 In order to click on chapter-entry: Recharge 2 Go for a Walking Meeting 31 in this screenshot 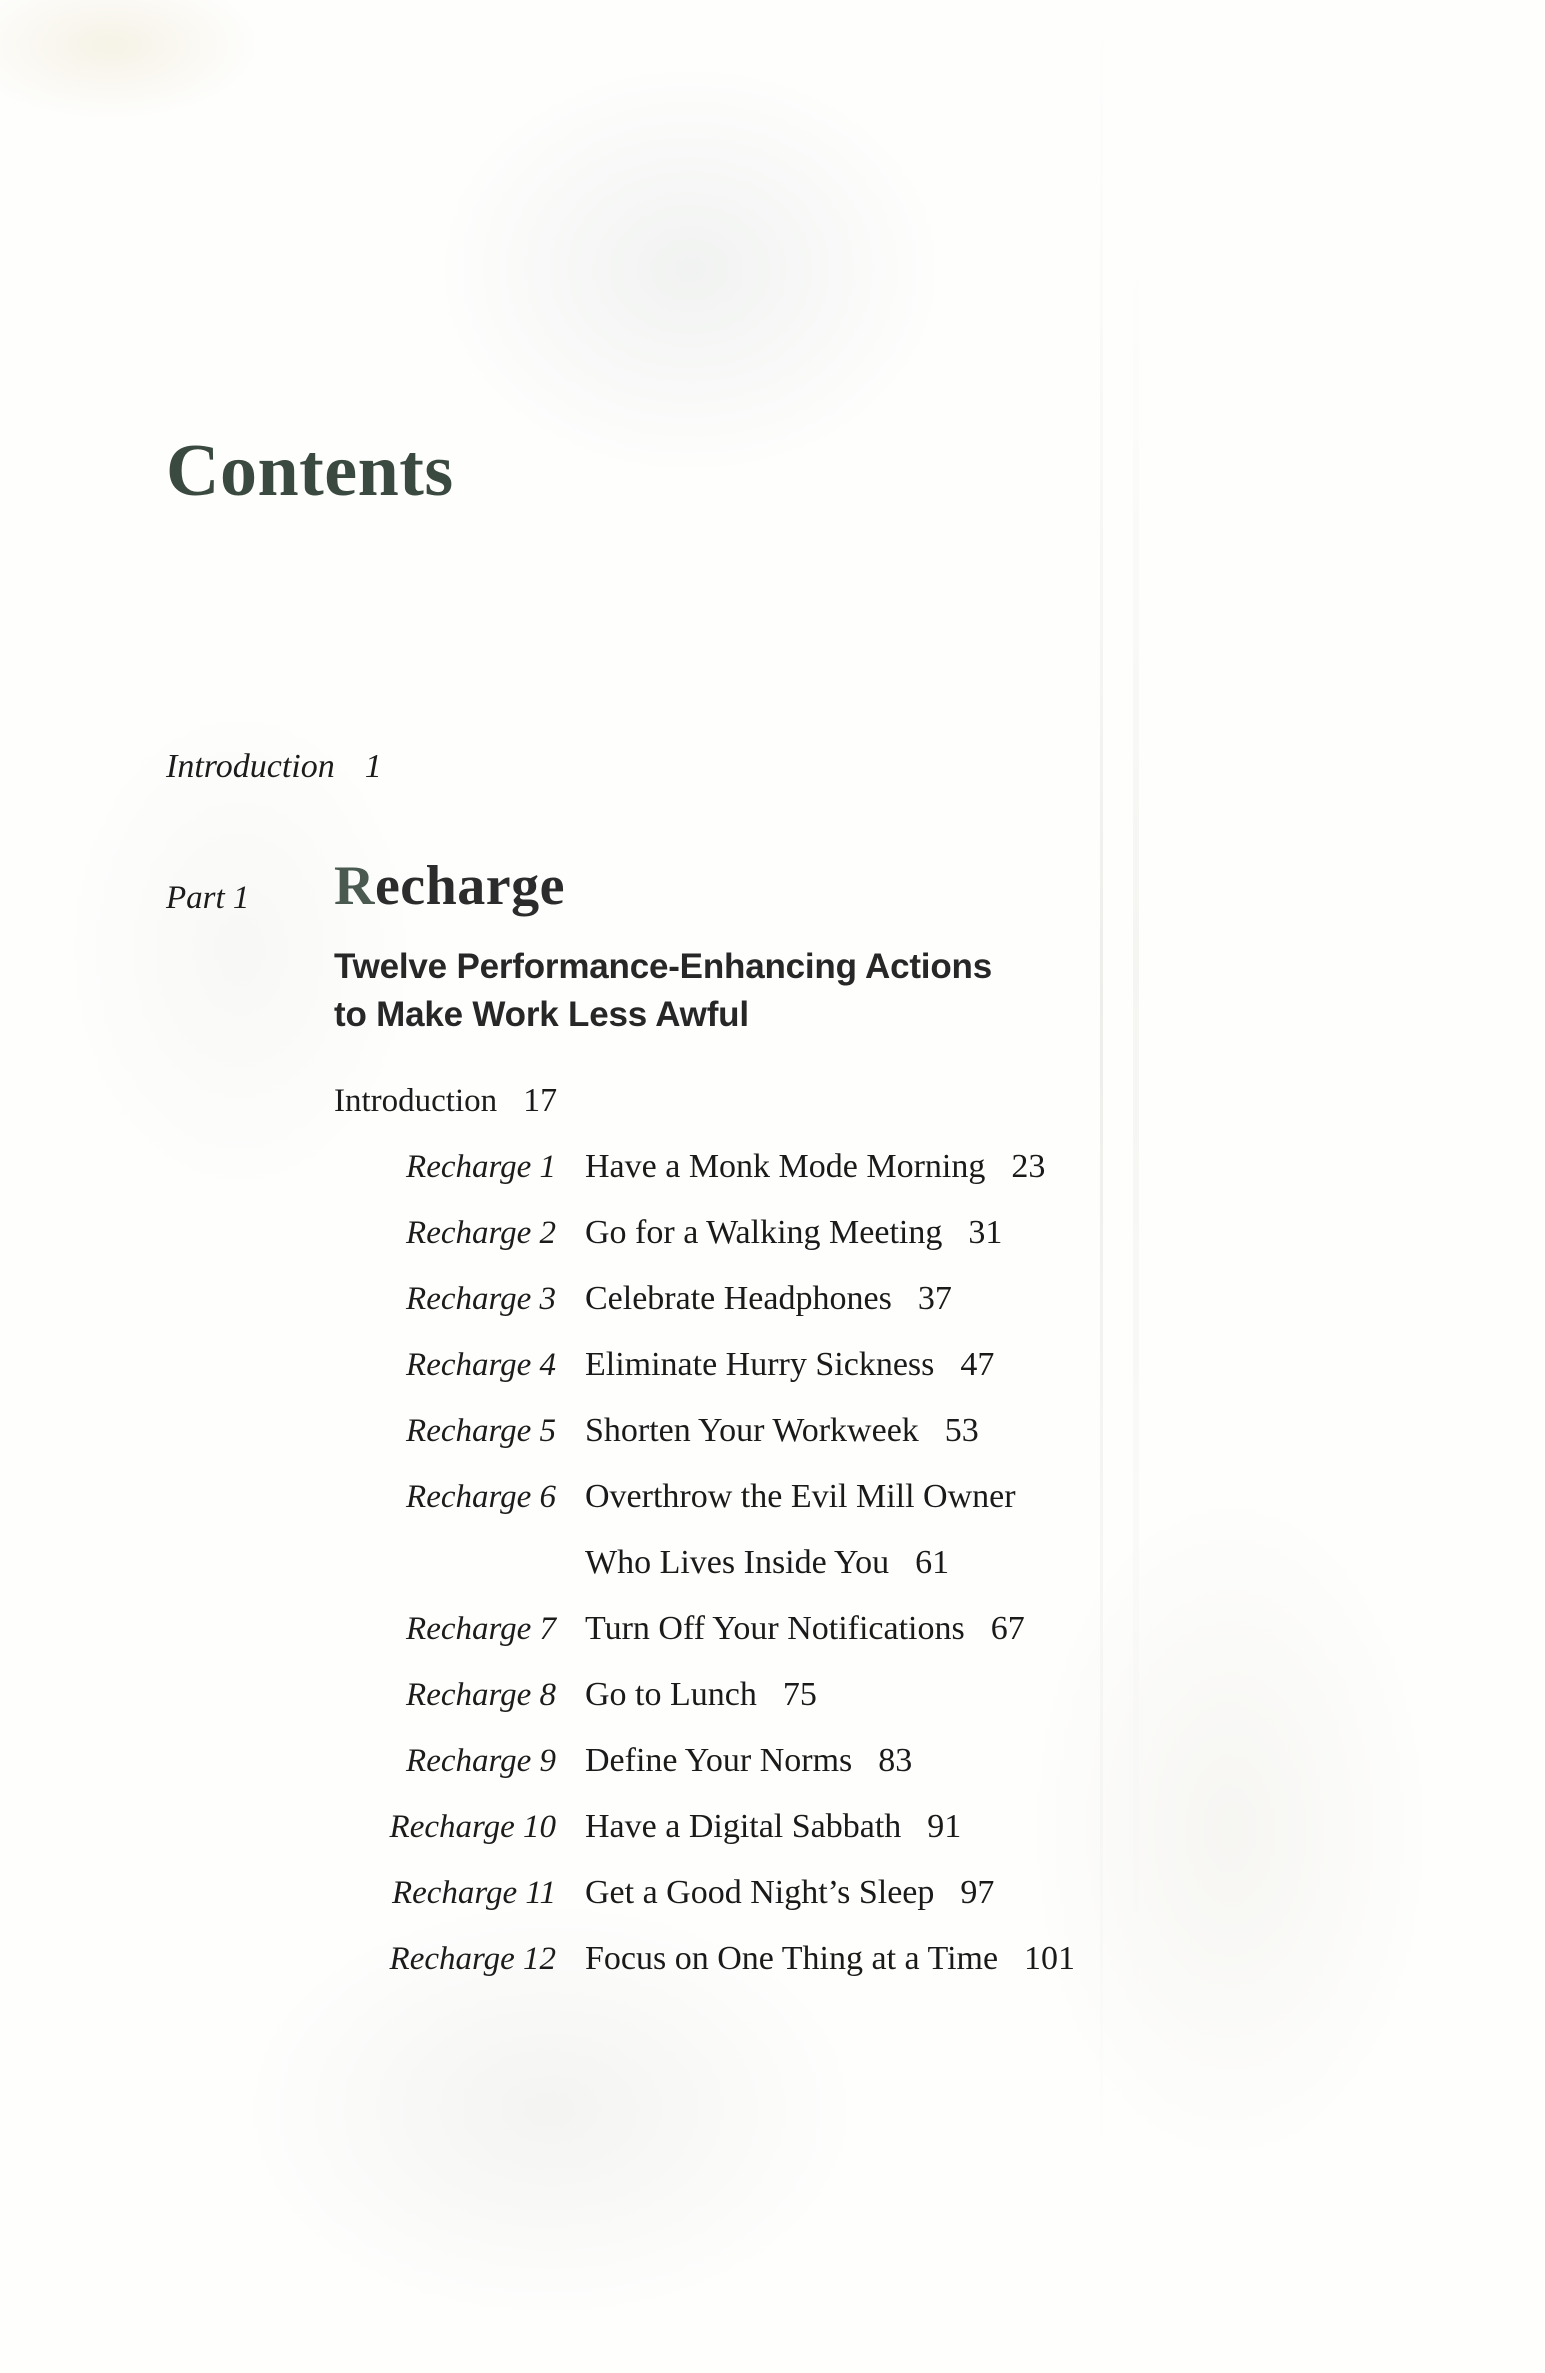, I will do `click(772, 1243)`.